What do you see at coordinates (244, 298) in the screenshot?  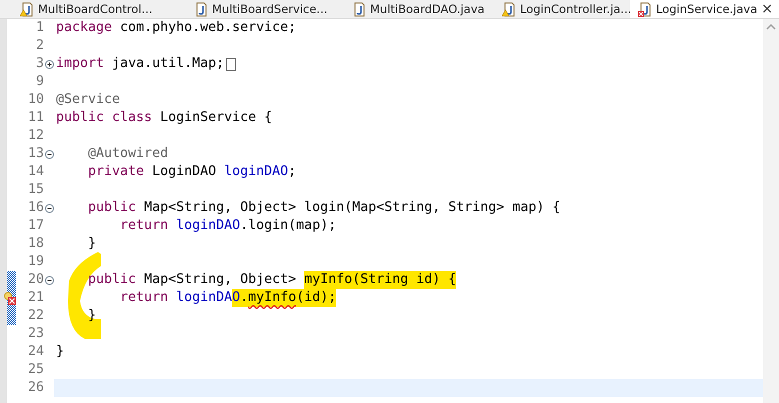 I see `code-token: .` at bounding box center [244, 298].